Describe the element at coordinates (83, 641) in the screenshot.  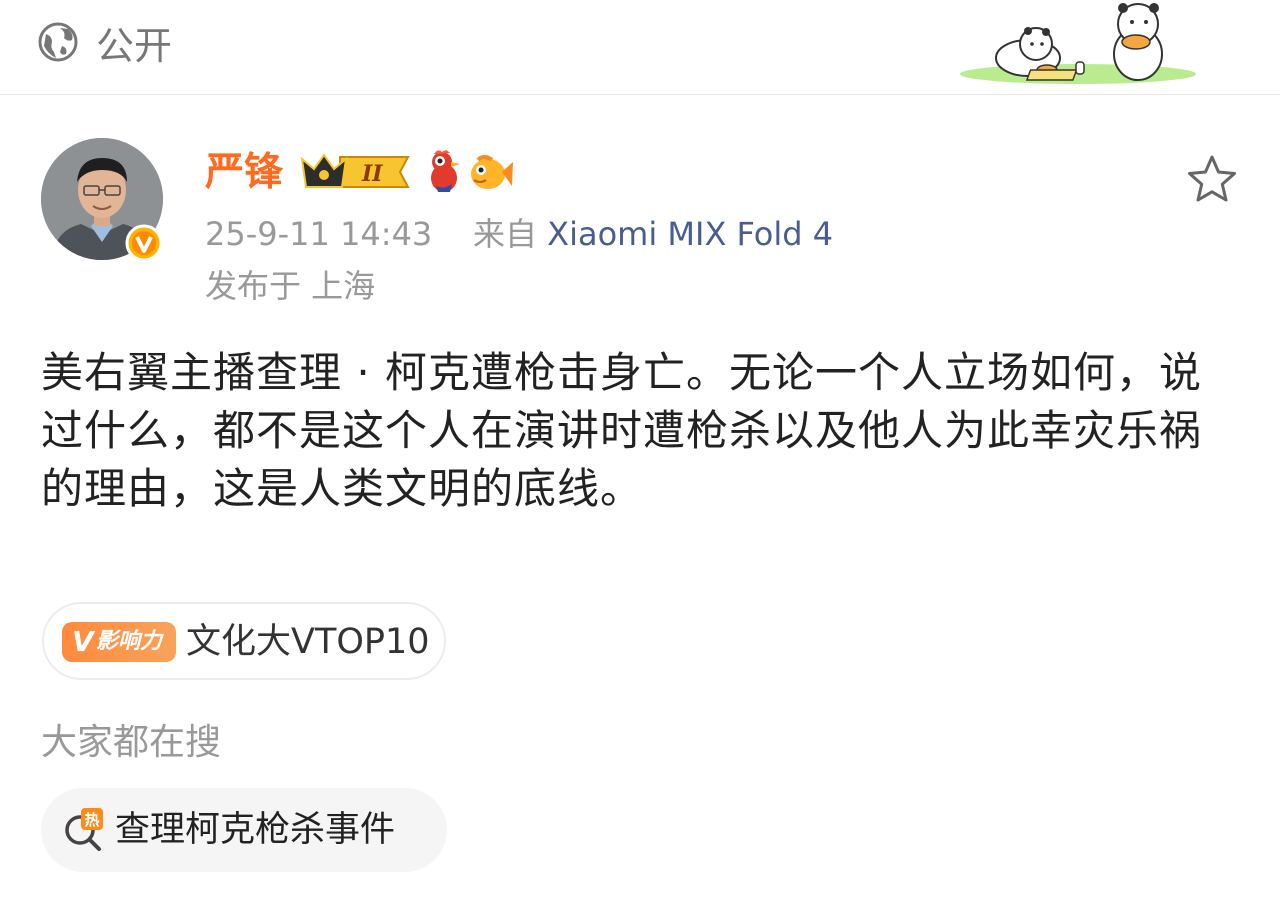
I see `influence-badge-v: V` at that location.